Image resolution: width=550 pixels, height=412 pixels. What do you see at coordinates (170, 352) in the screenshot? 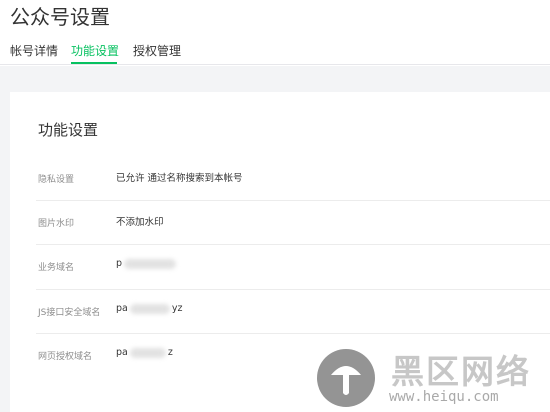
I see `domain-suffix: z` at bounding box center [170, 352].